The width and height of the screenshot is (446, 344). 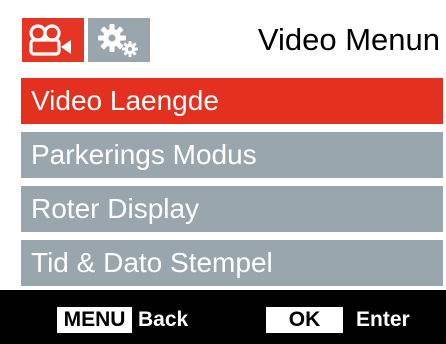 What do you see at coordinates (232, 209) in the screenshot?
I see `menu-item-rotate-display: Roter Display` at bounding box center [232, 209].